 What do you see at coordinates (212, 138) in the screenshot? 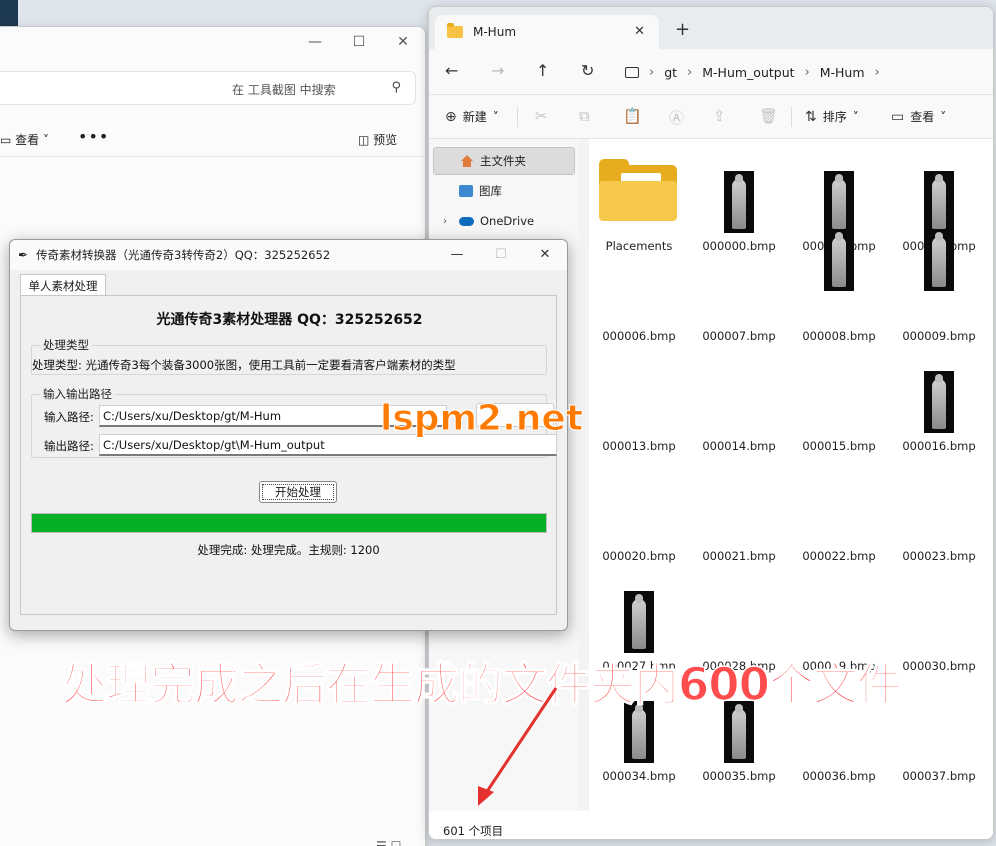
I see `back-window-toolbar: ▭ 查看 ˅ ••• ◫ 预览` at bounding box center [212, 138].